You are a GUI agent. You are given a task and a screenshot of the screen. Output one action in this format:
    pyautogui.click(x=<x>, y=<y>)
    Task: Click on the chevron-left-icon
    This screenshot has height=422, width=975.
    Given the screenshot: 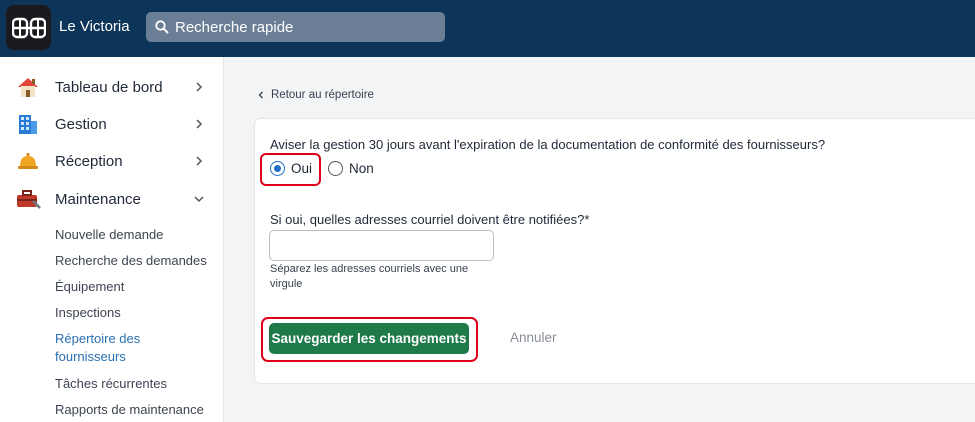 What is the action you would take?
    pyautogui.click(x=260, y=95)
    